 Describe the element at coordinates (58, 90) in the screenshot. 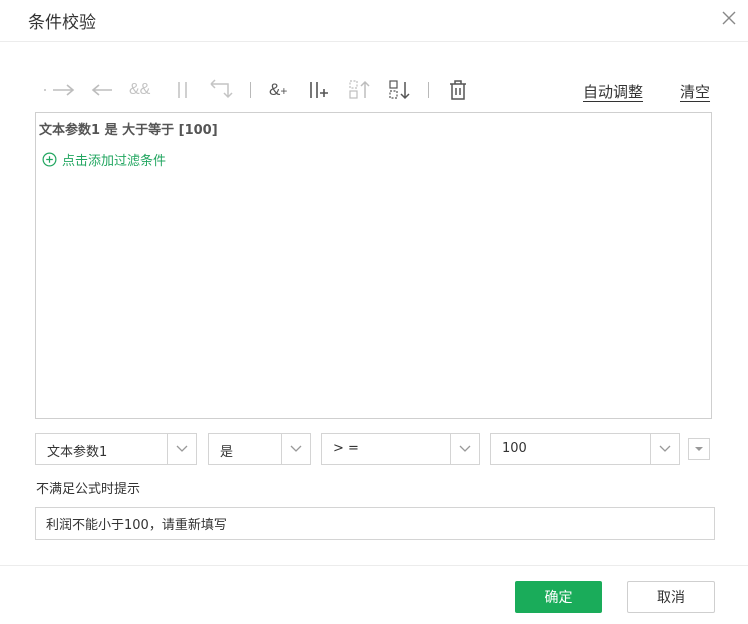

I see `indent-right-icon` at that location.